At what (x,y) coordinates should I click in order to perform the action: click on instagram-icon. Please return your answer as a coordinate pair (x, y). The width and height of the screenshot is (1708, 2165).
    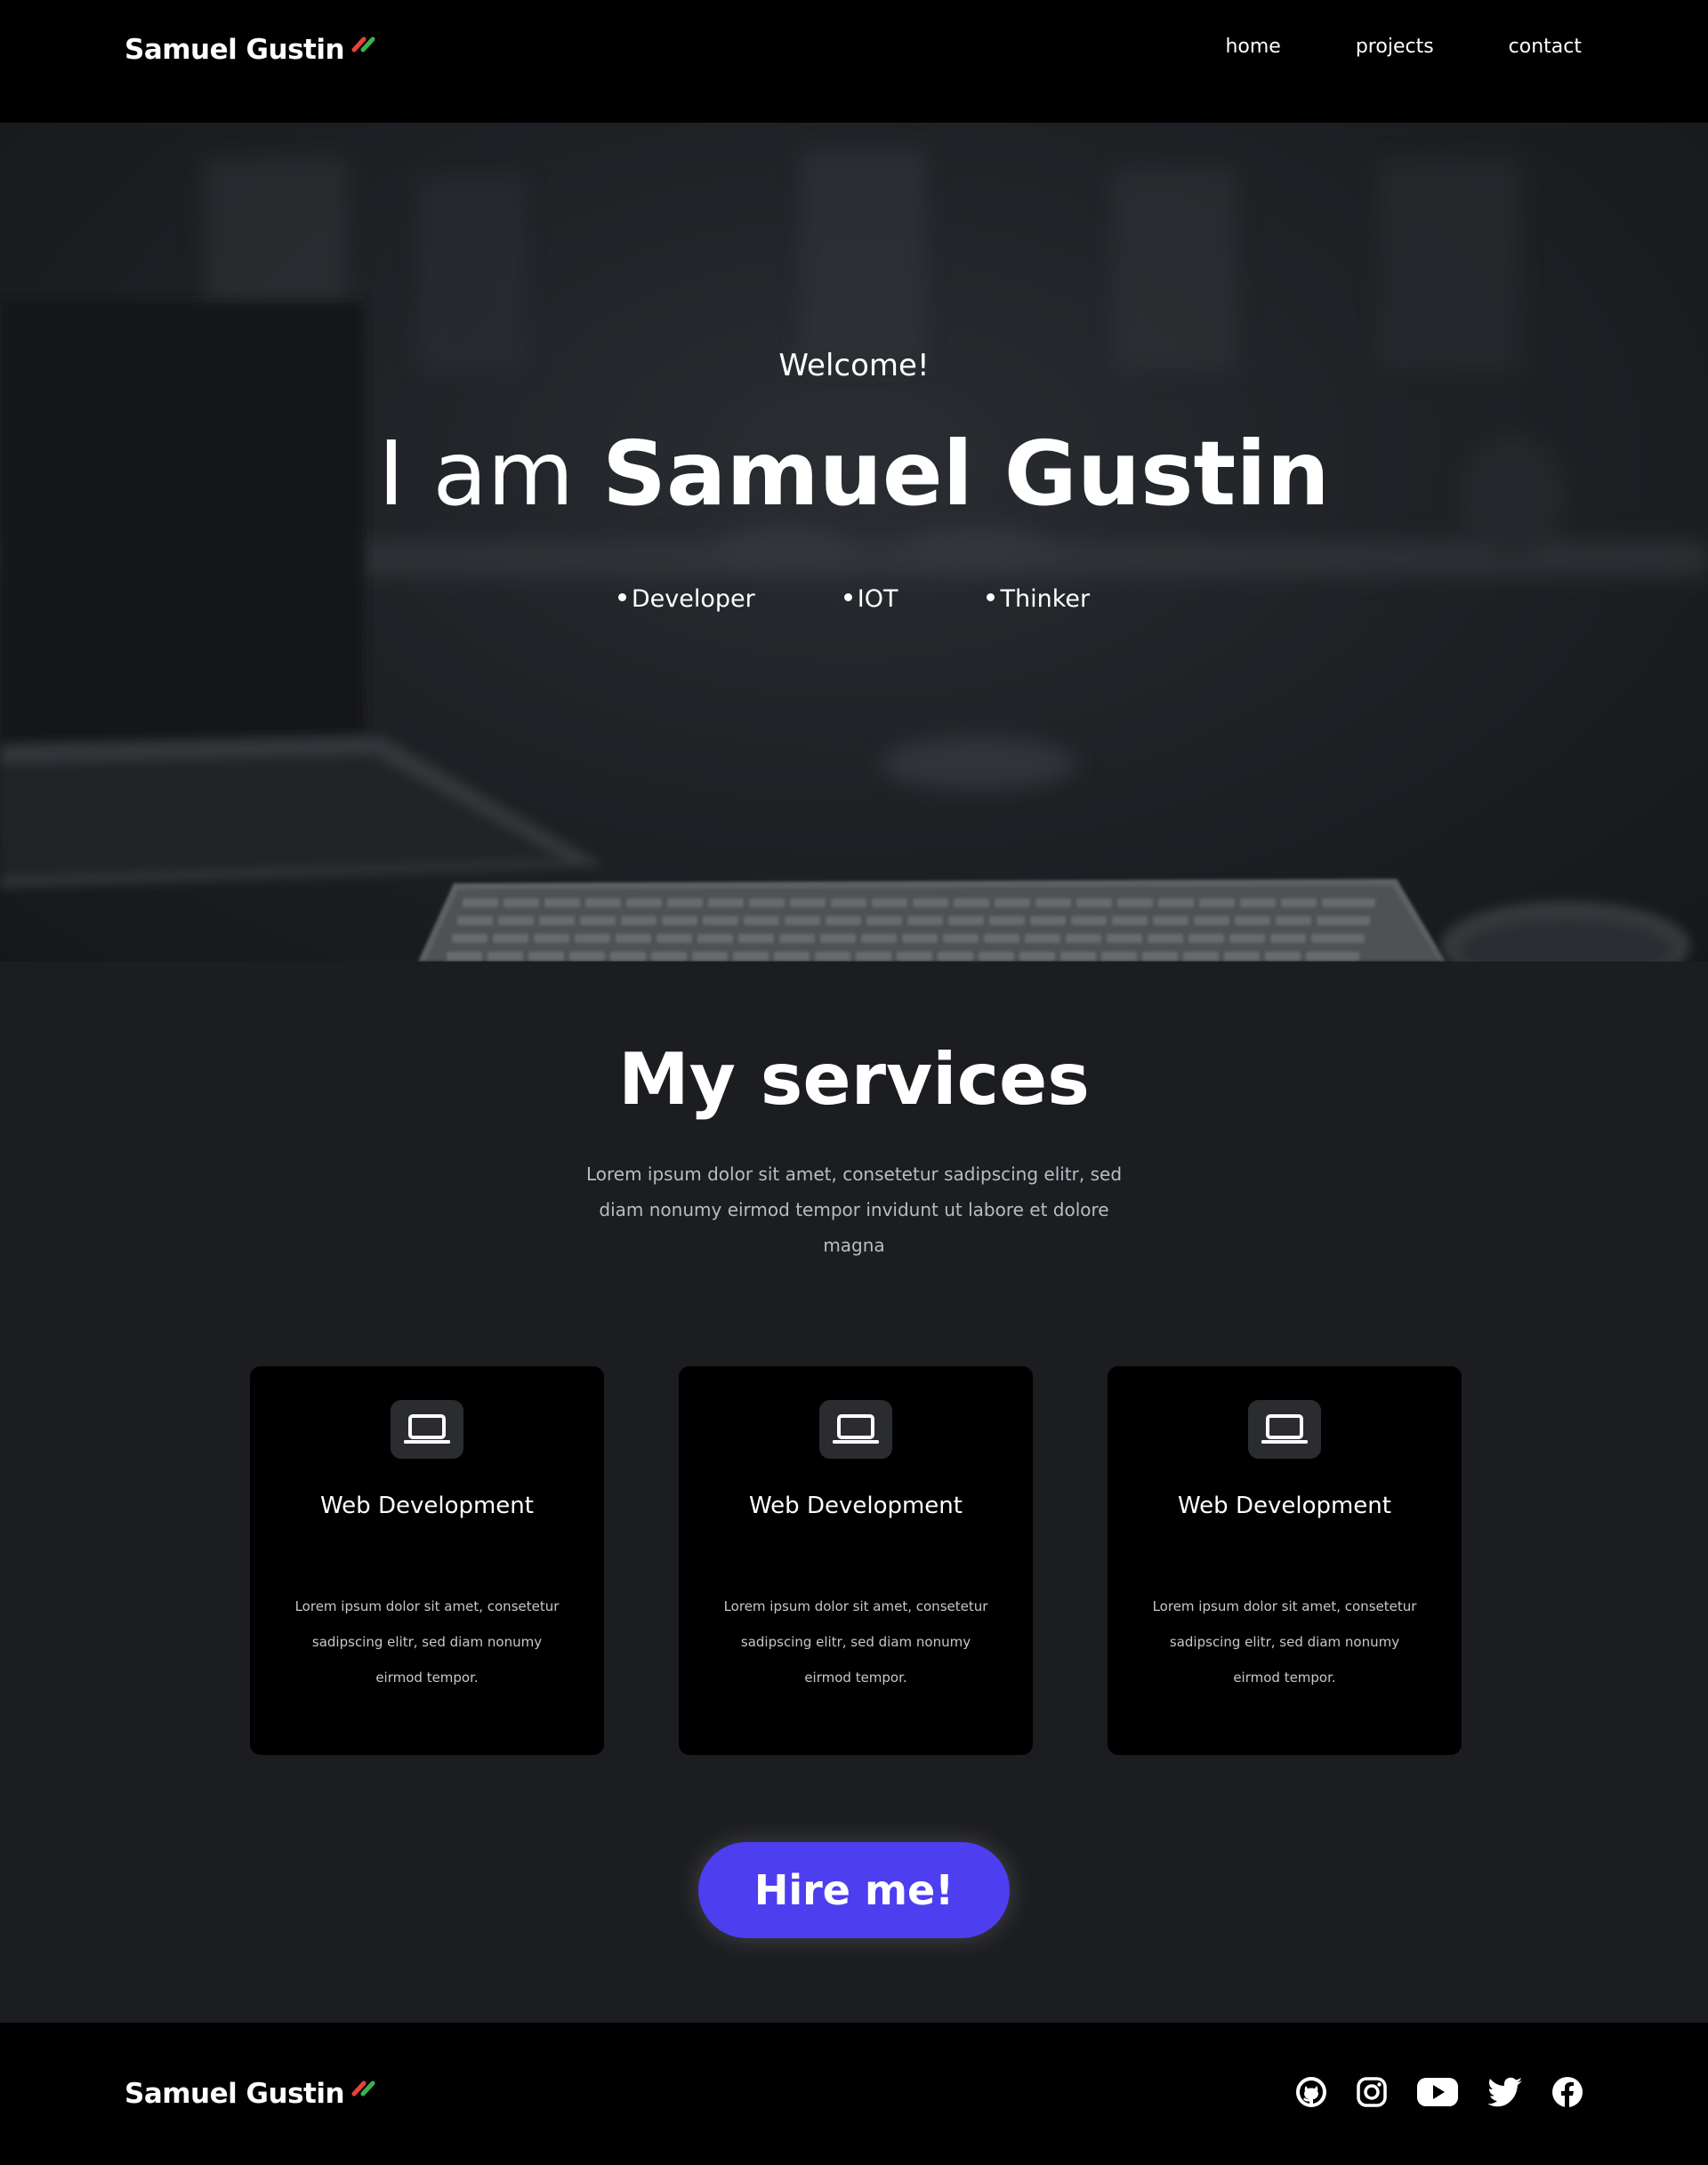
    Looking at the image, I should click on (1372, 2092).